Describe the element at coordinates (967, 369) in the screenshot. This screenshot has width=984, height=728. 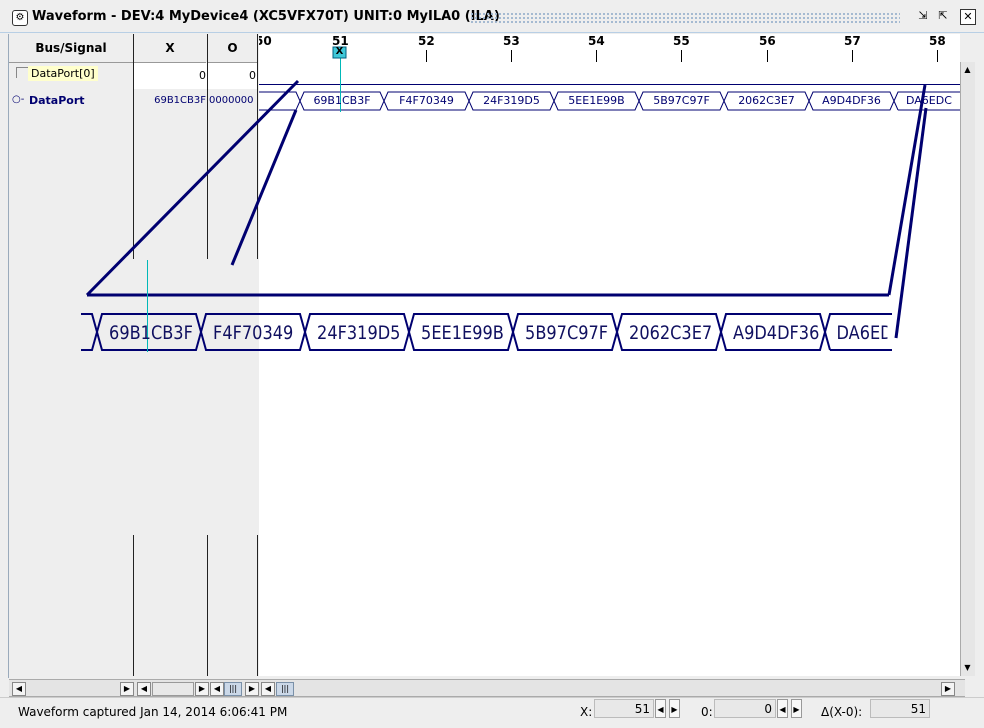
I see `vertical-scrollbar` at that location.